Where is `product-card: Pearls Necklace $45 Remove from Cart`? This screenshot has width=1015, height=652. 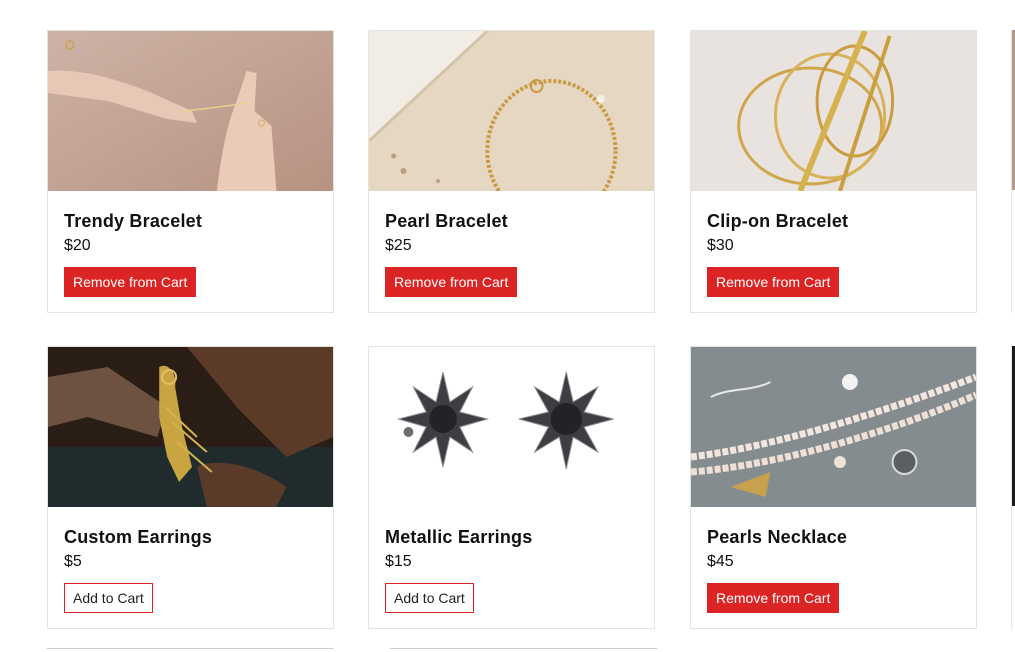
product-card: Pearls Necklace $45 Remove from Cart is located at coordinates (833, 487).